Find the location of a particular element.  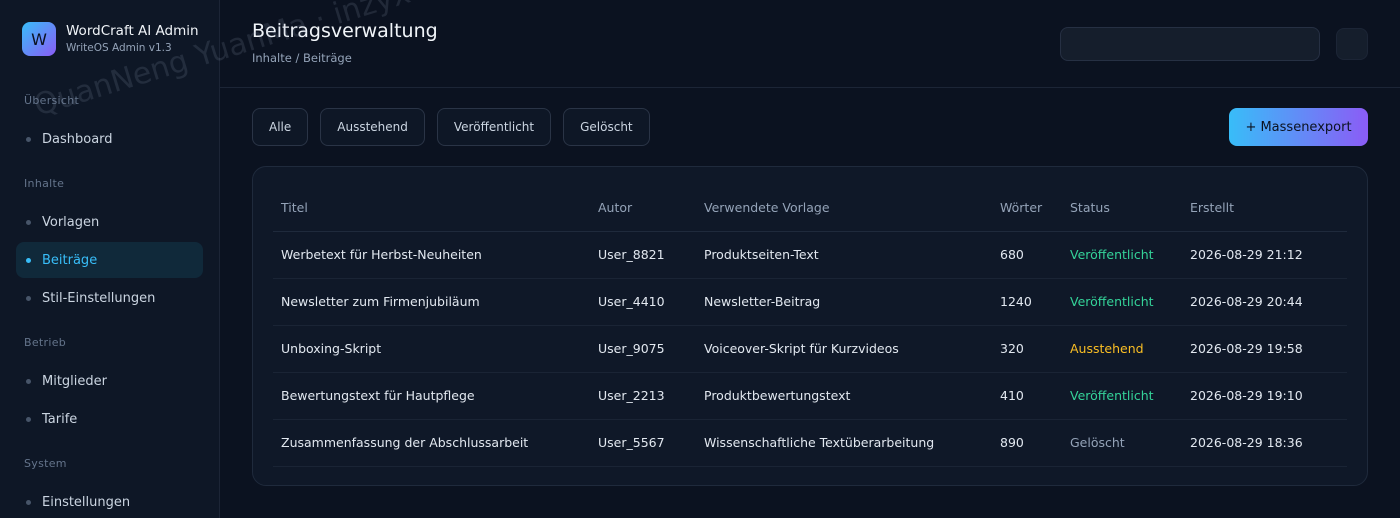

sidebar-item-beitraege: Beiträge is located at coordinates (109, 260).